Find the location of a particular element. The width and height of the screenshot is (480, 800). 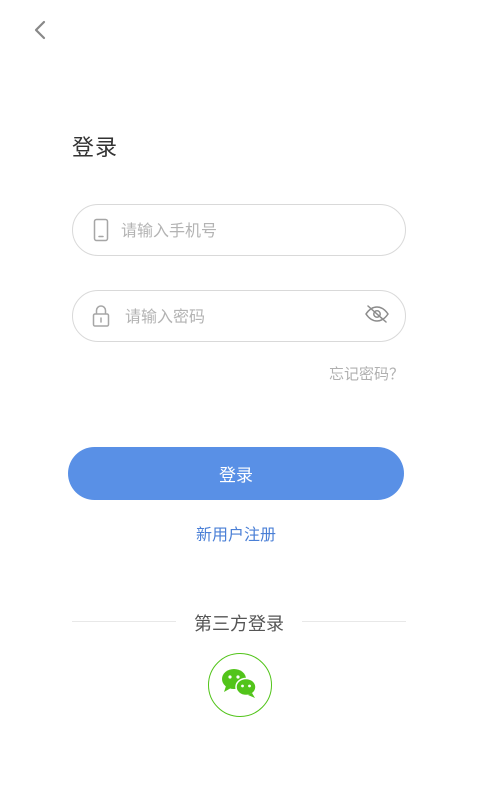

forgot-password-link: 忘记密码？ is located at coordinates (366, 373).